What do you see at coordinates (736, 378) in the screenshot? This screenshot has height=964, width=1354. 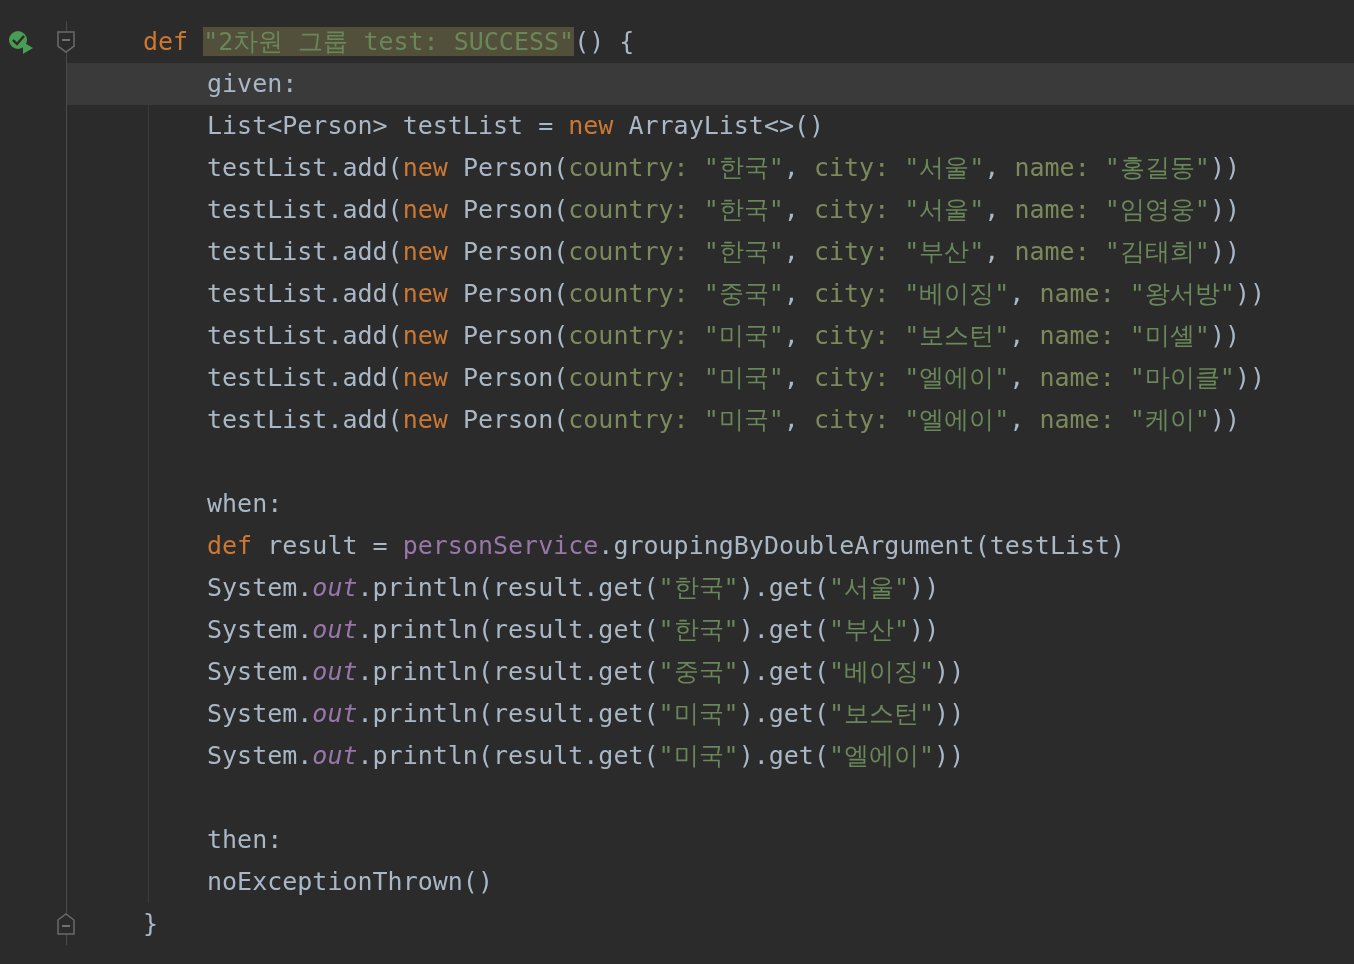 I see `code-line: testList.add(new Person(country: "미국", city: "엘에이", name: "마이클"))` at bounding box center [736, 378].